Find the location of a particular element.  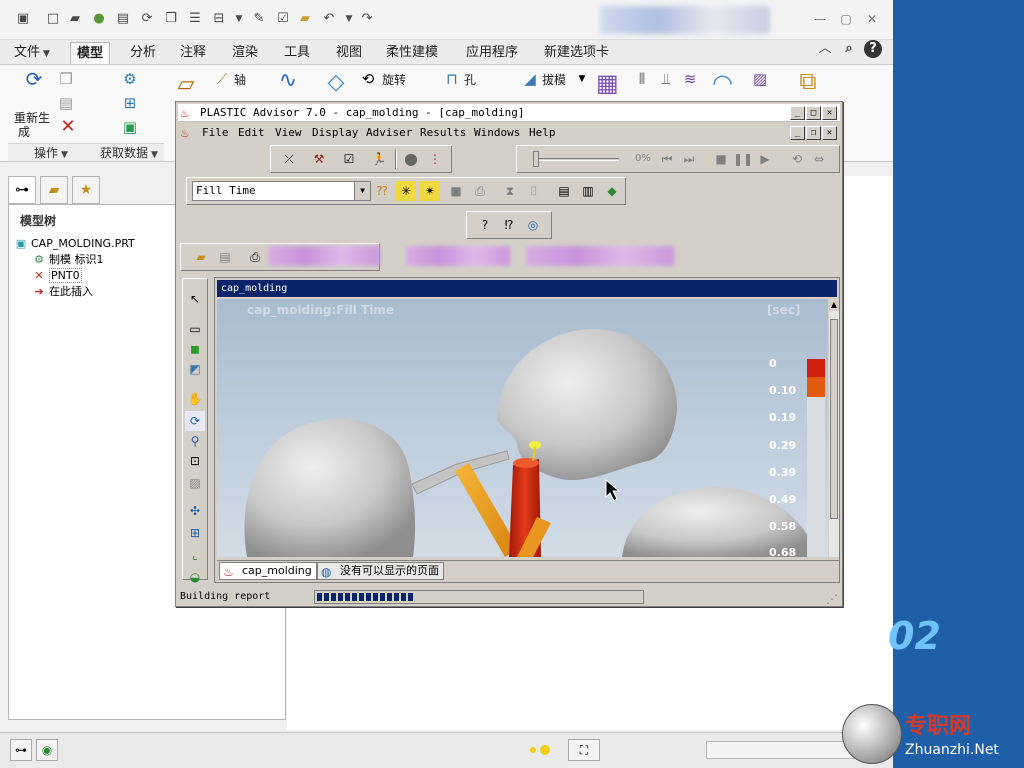

doc-minimize-icon: _ is located at coordinates (797, 133).